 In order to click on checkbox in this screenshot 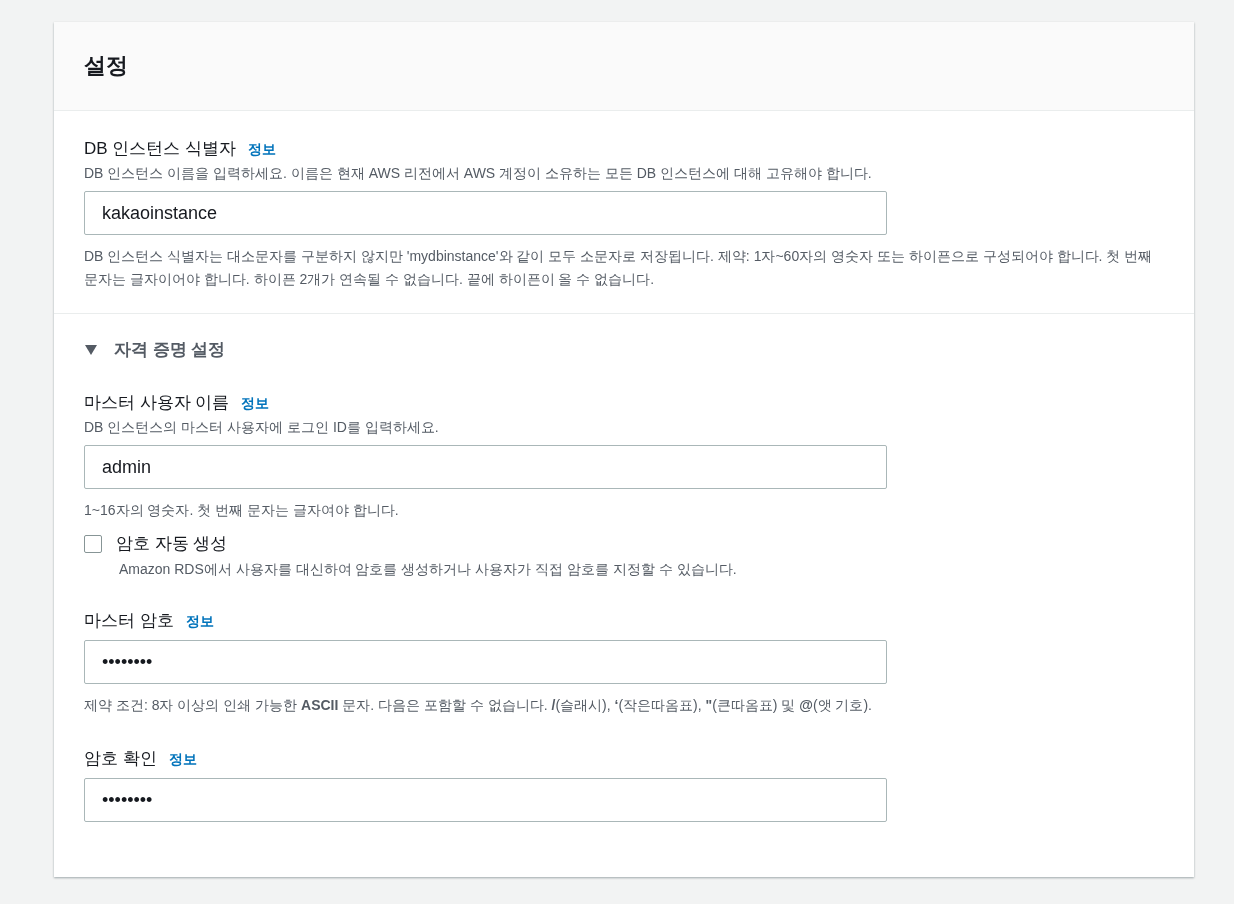, I will do `click(93, 543)`.